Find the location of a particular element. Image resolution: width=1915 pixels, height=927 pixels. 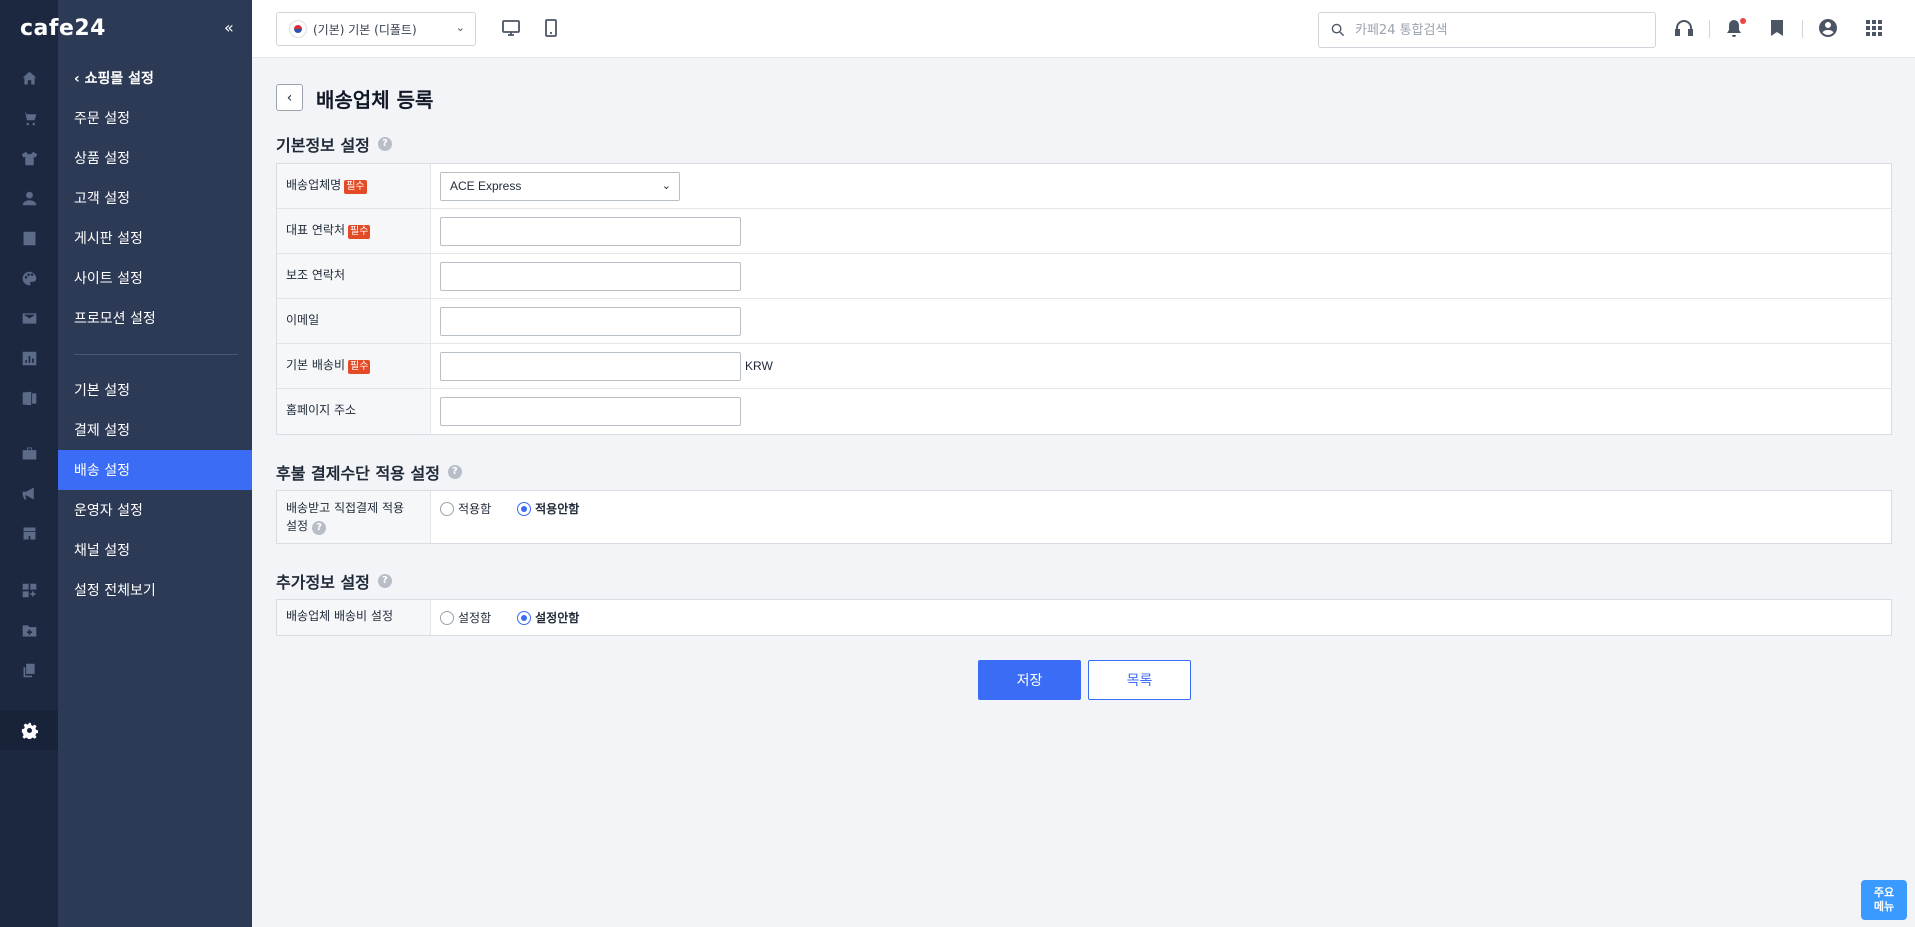

list-button: 목록 is located at coordinates (1139, 680).